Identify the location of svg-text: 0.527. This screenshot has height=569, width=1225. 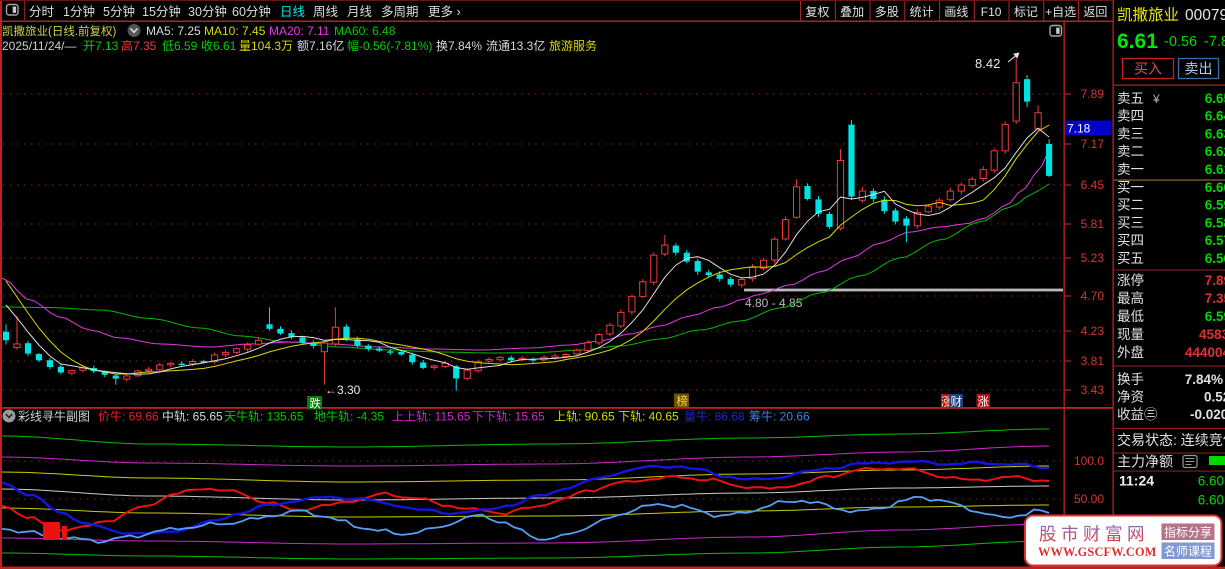
(1214, 397).